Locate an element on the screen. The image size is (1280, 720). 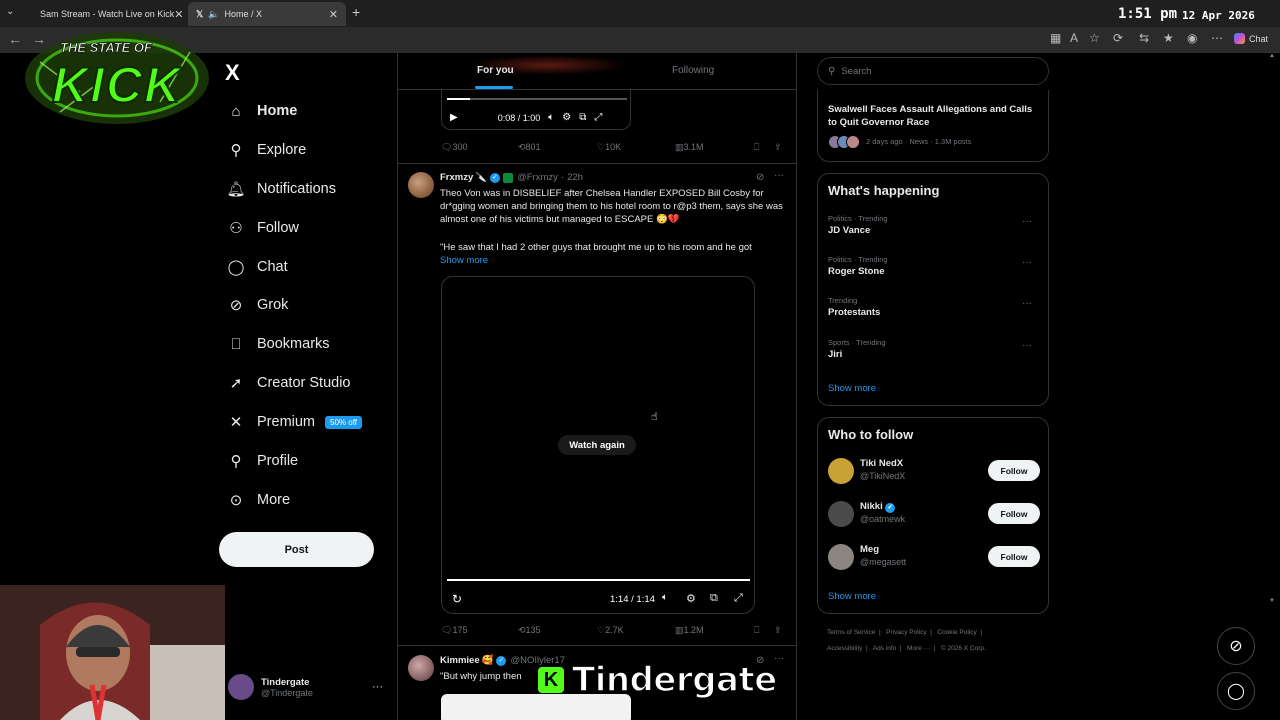
date: 12 Apr 2026 is located at coordinates (1218, 15).